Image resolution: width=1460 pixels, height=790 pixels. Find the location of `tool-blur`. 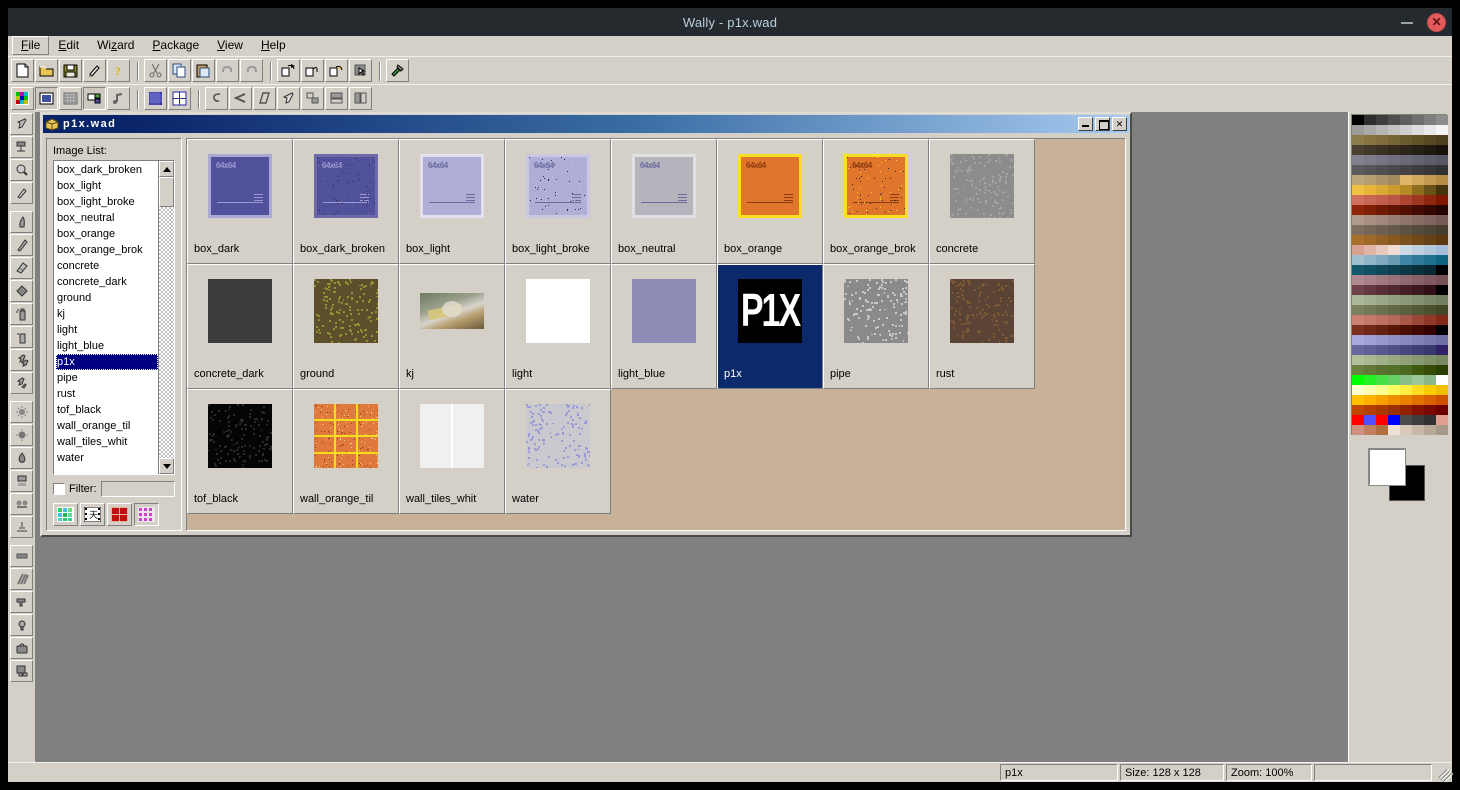

tool-blur is located at coordinates (21, 504).